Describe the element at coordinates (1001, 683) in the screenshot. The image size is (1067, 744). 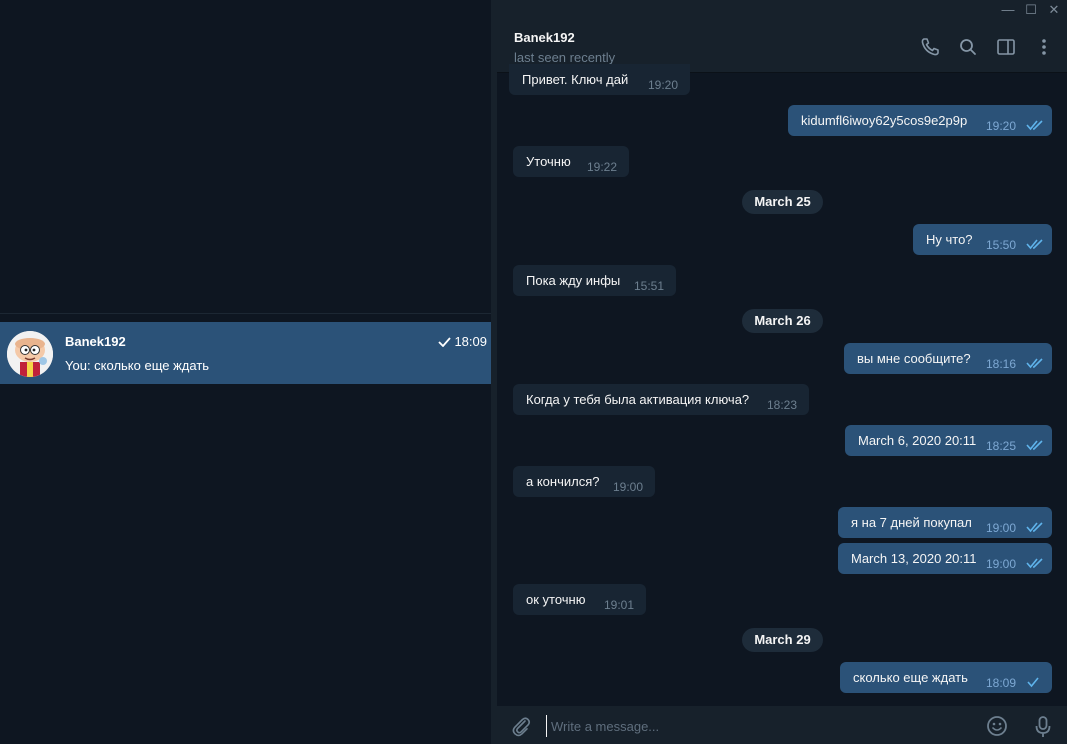
I see `message-time: 18:09` at that location.